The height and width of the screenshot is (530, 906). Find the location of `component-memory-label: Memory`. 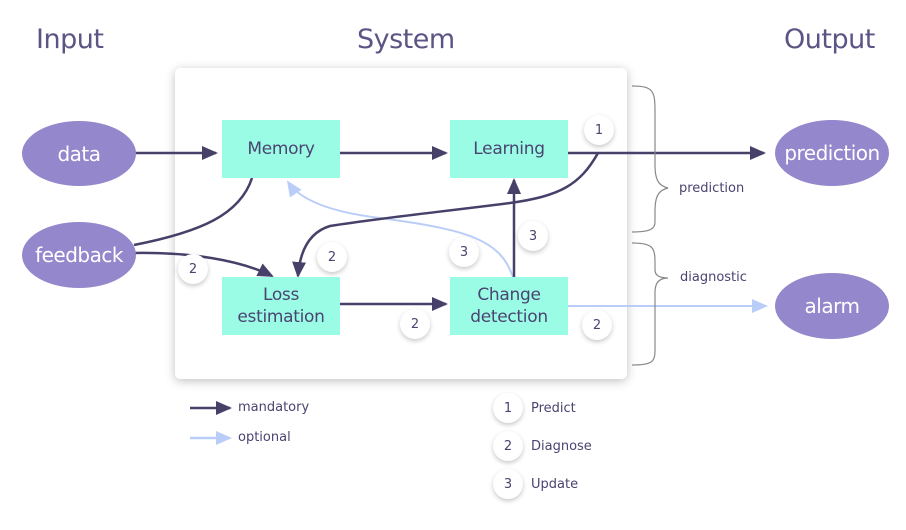

component-memory-label: Memory is located at coordinates (281, 149).